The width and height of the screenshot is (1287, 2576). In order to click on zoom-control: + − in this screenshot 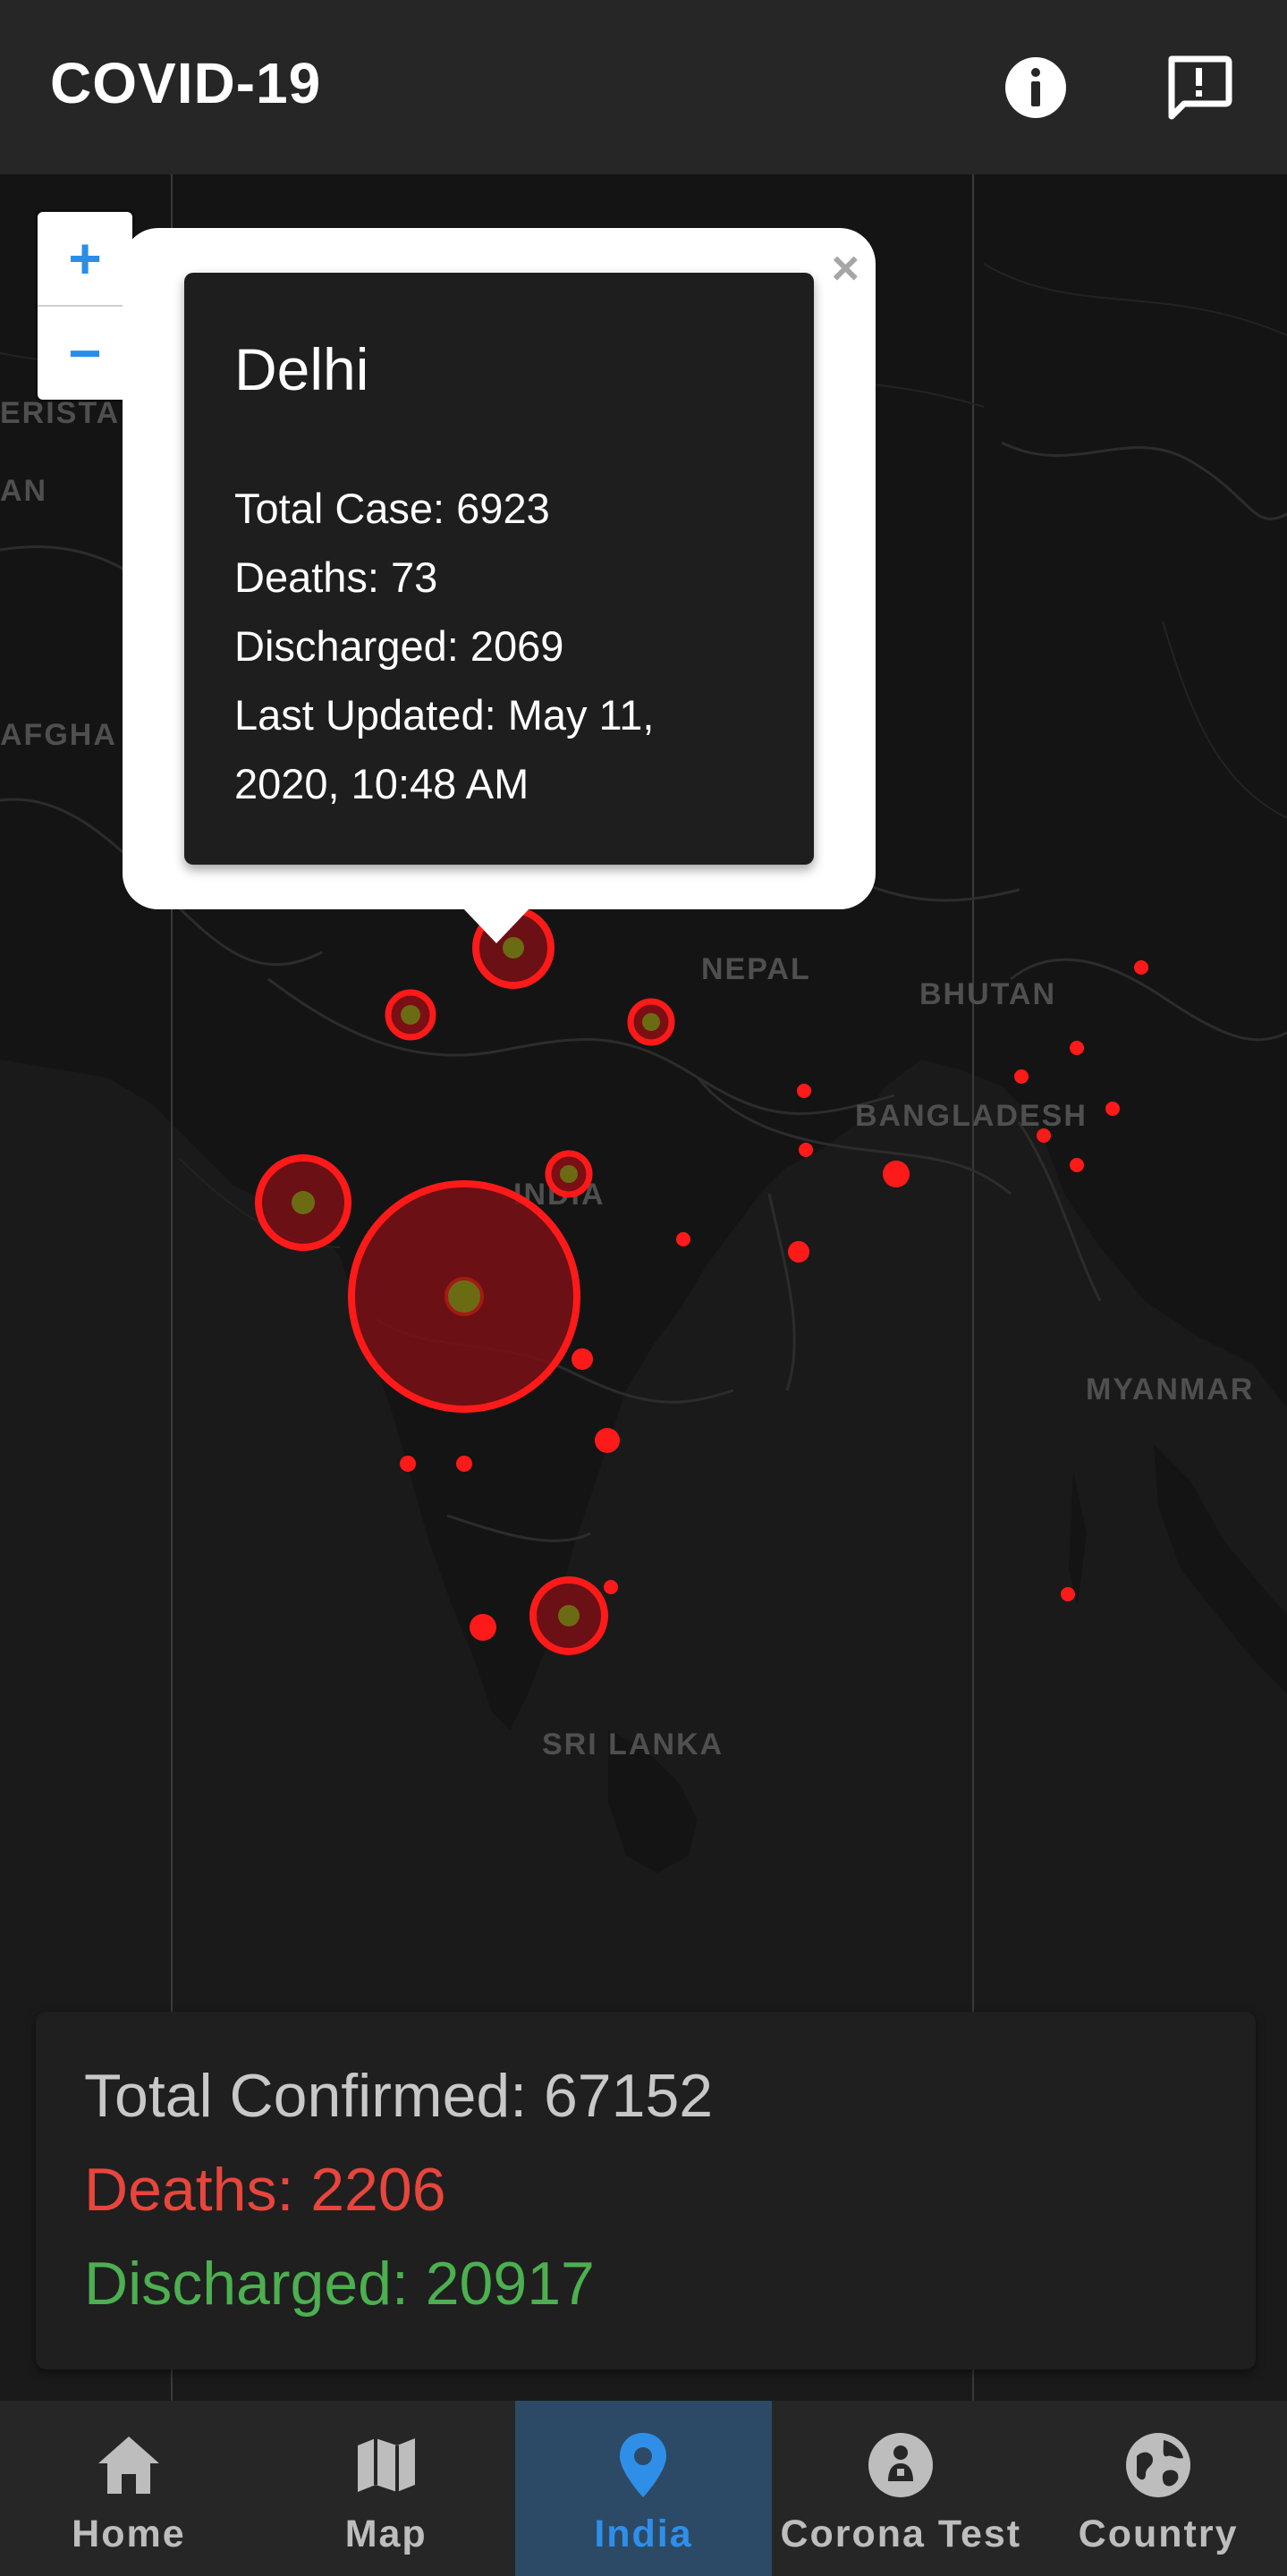, I will do `click(85, 306)`.